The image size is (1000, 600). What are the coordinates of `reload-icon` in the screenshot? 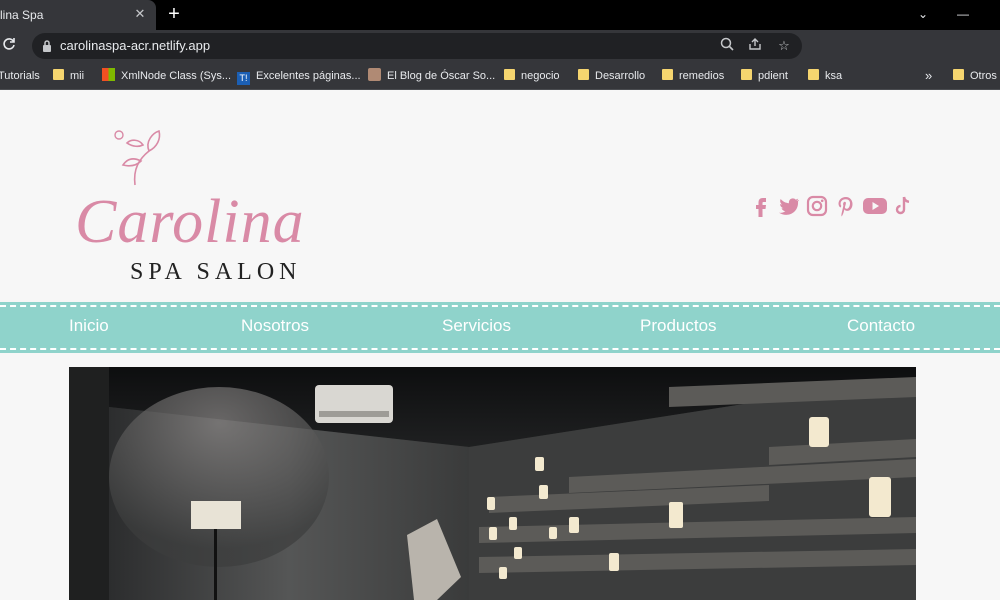 It's located at (12, 47).